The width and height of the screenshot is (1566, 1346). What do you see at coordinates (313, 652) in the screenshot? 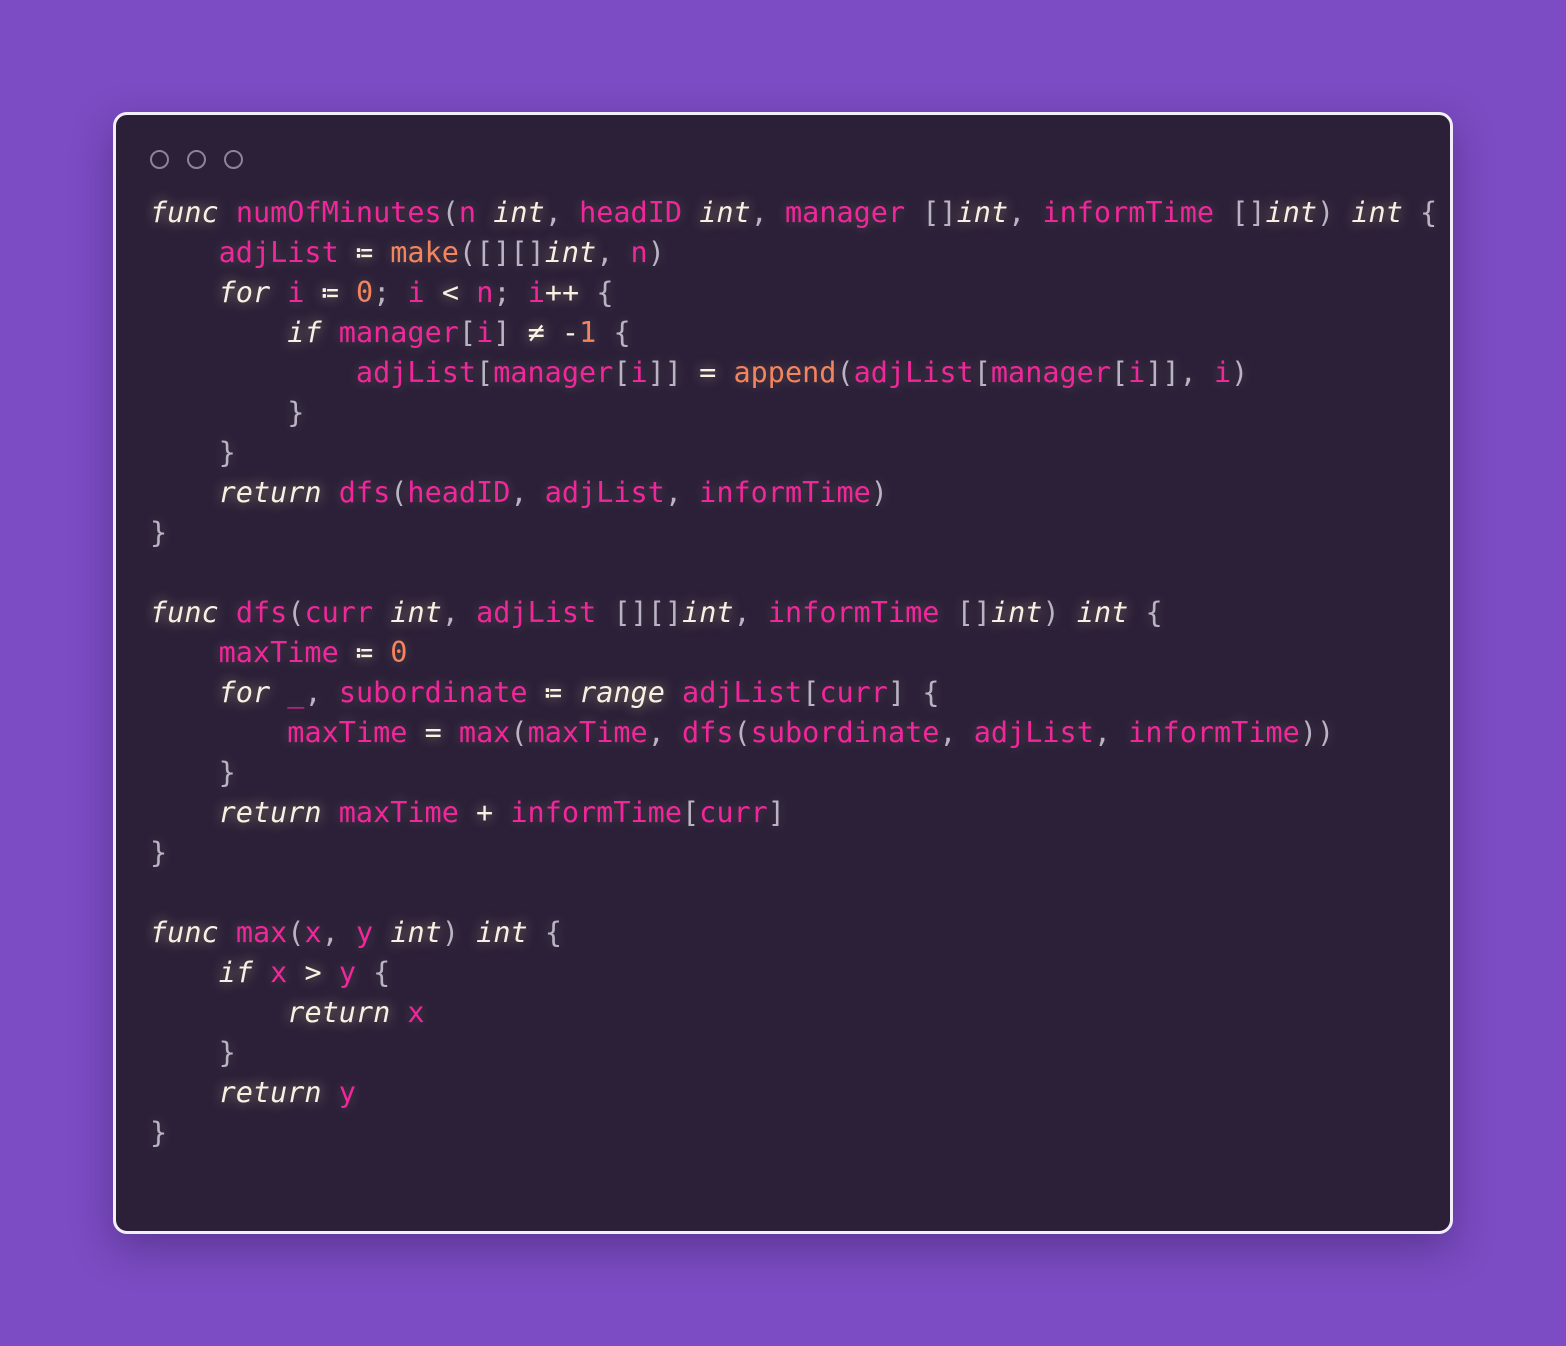
I see `code-line: maxTime ≔ 0` at bounding box center [313, 652].